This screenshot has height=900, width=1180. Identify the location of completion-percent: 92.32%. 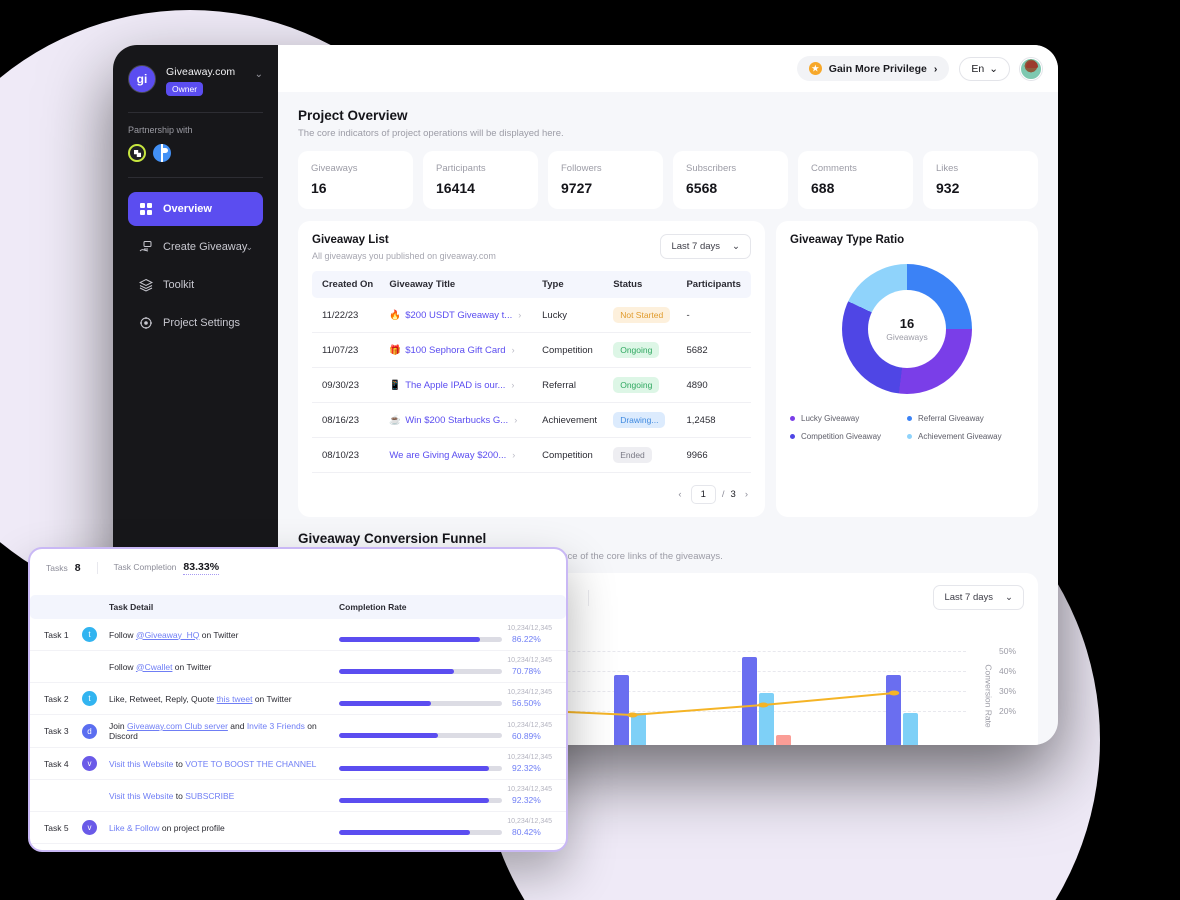
(526, 800).